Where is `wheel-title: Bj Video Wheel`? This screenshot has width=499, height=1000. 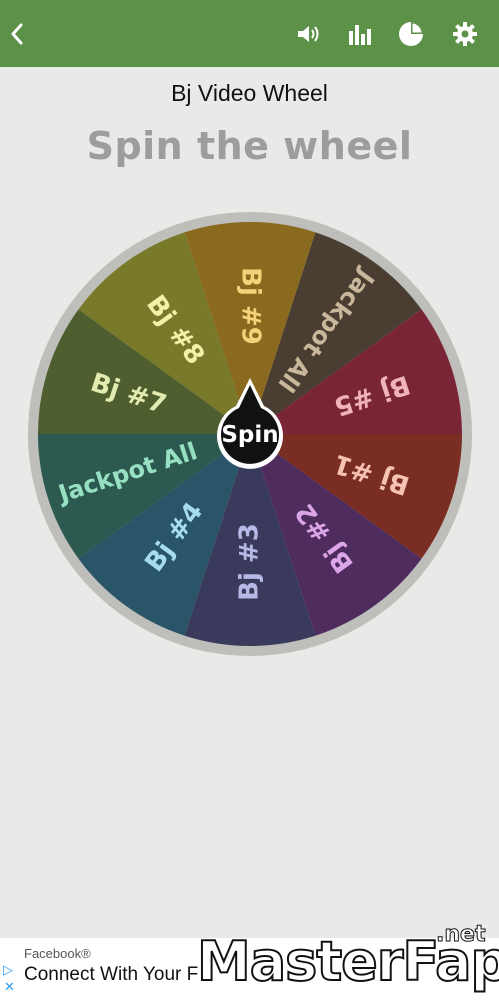
wheel-title: Bj Video Wheel is located at coordinates (249, 93).